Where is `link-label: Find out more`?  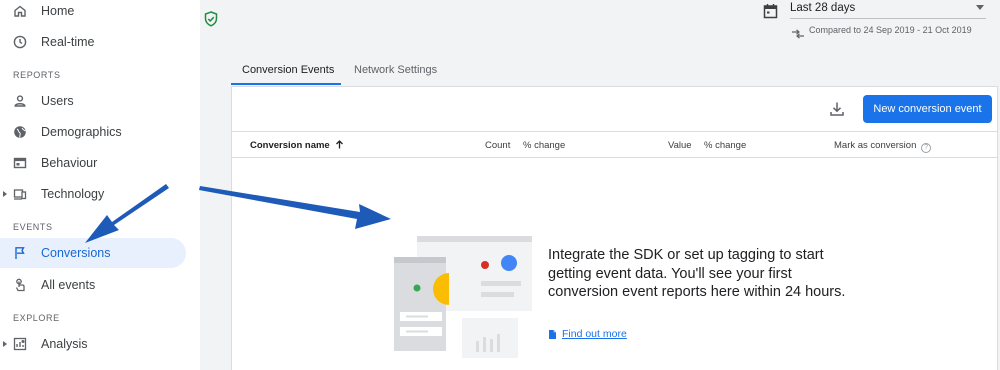 link-label: Find out more is located at coordinates (594, 334).